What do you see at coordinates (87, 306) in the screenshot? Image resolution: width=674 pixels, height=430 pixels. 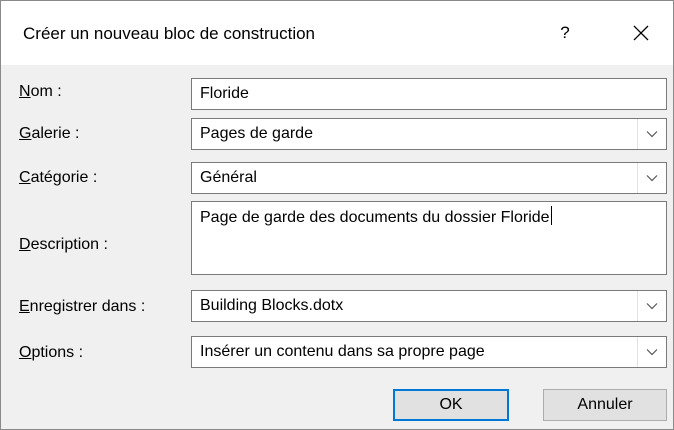 I see `save-in-label-text: nregistrer dans :` at bounding box center [87, 306].